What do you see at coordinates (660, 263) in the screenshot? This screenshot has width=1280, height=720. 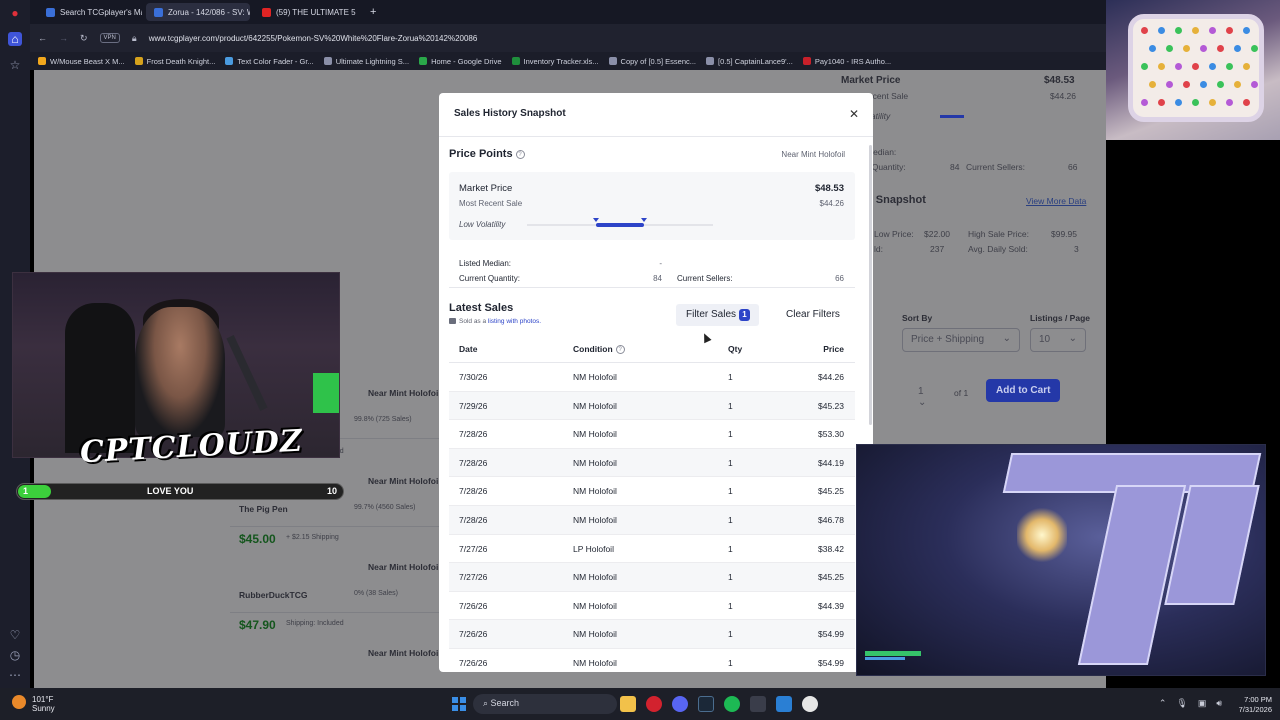 I see `listed-median-value: -` at bounding box center [660, 263].